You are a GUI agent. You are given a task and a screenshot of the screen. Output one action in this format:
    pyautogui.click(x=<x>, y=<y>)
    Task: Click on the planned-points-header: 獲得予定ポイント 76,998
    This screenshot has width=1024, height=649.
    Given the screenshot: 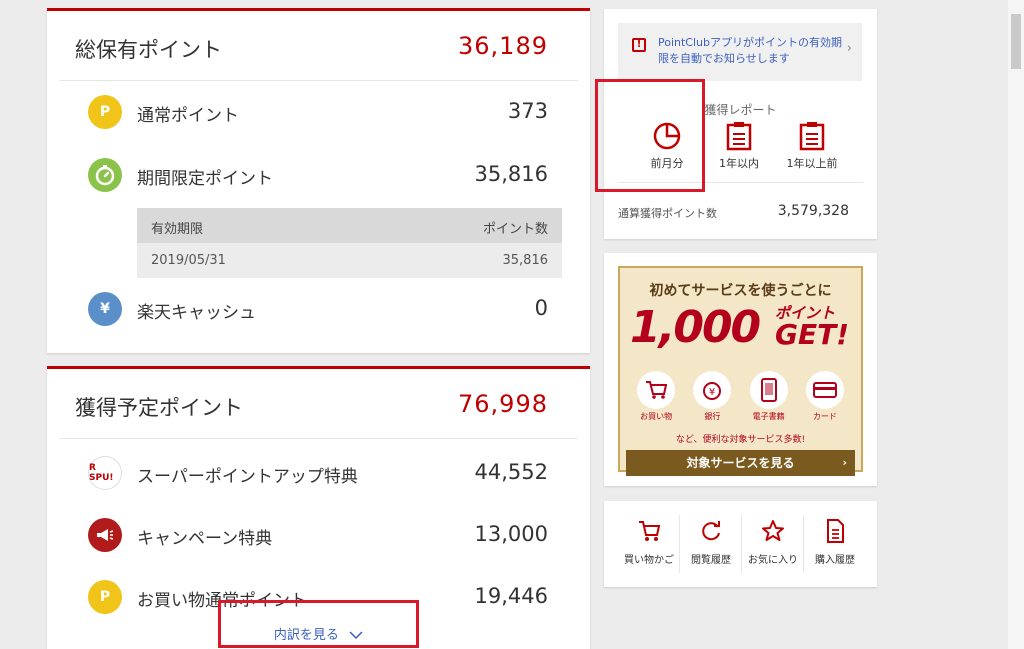 What is the action you would take?
    pyautogui.click(x=318, y=404)
    